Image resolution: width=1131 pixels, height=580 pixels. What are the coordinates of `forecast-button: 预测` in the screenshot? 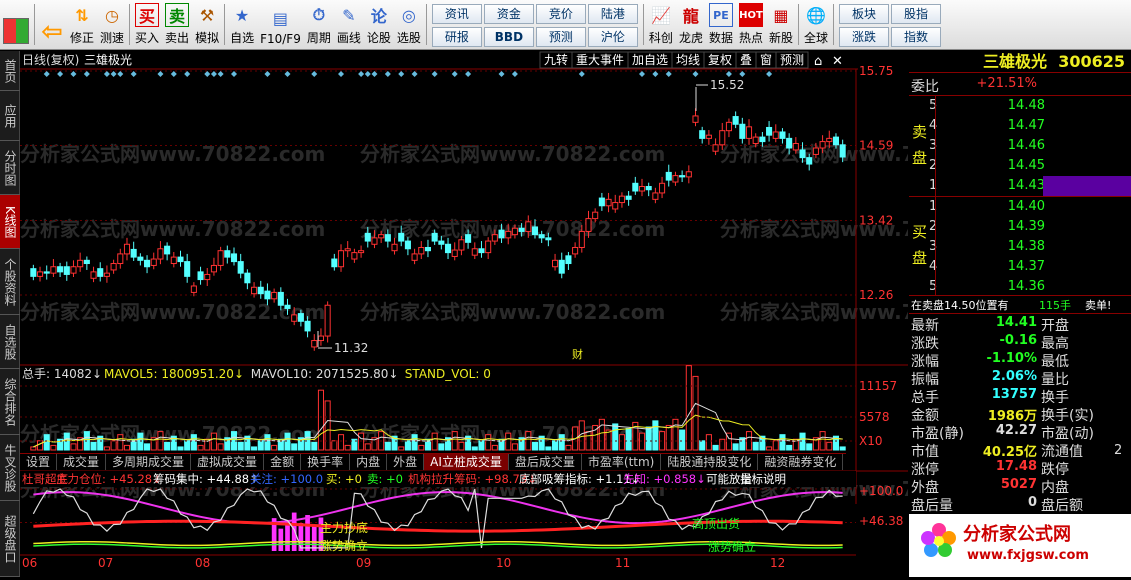 It's located at (560, 37).